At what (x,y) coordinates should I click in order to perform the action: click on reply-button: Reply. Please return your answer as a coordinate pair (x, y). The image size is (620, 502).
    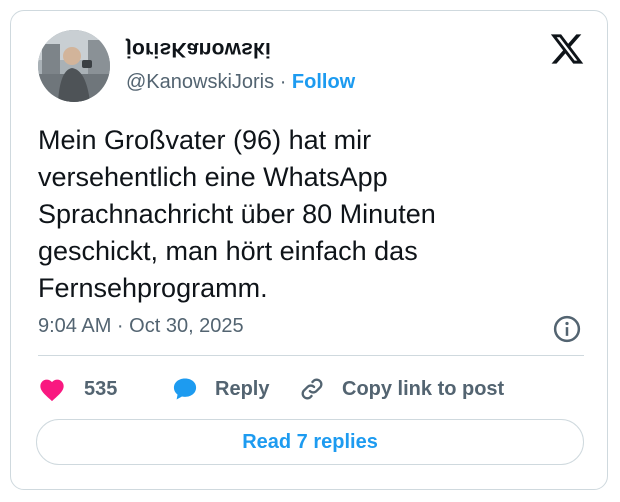
    Looking at the image, I should click on (219, 389).